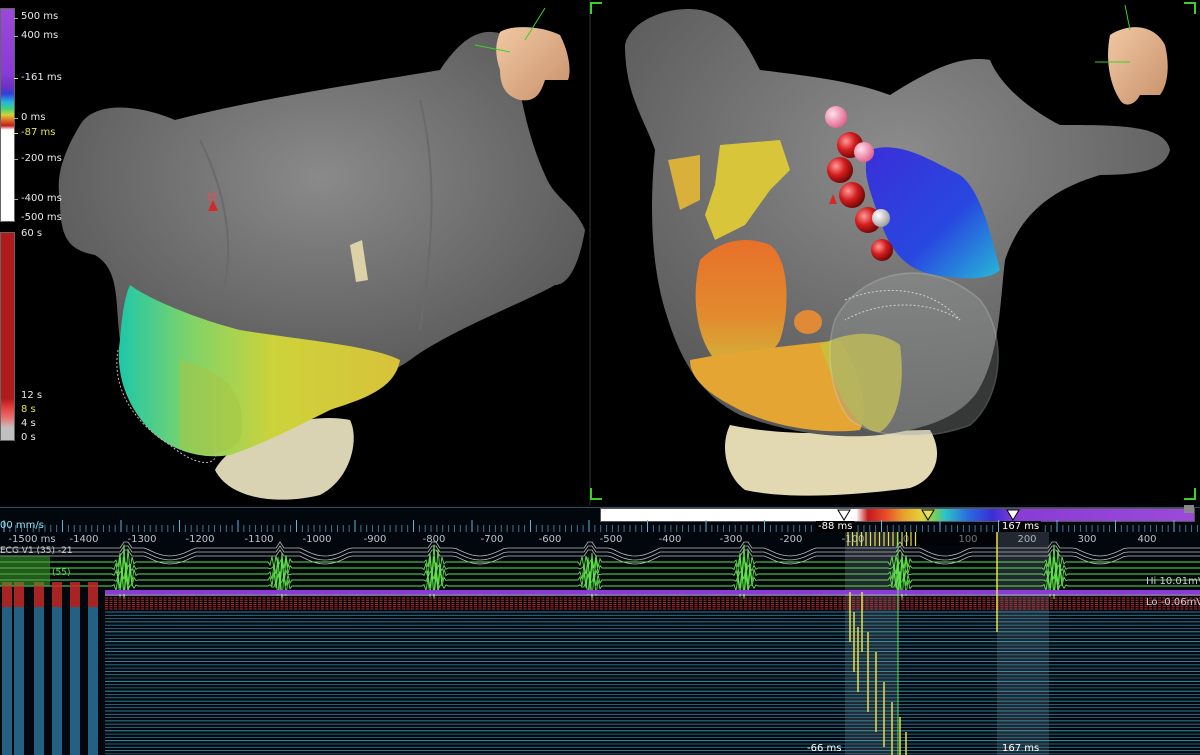  Describe the element at coordinates (1021, 526) in the screenshot. I see `window-end-label: 167 ms` at that location.